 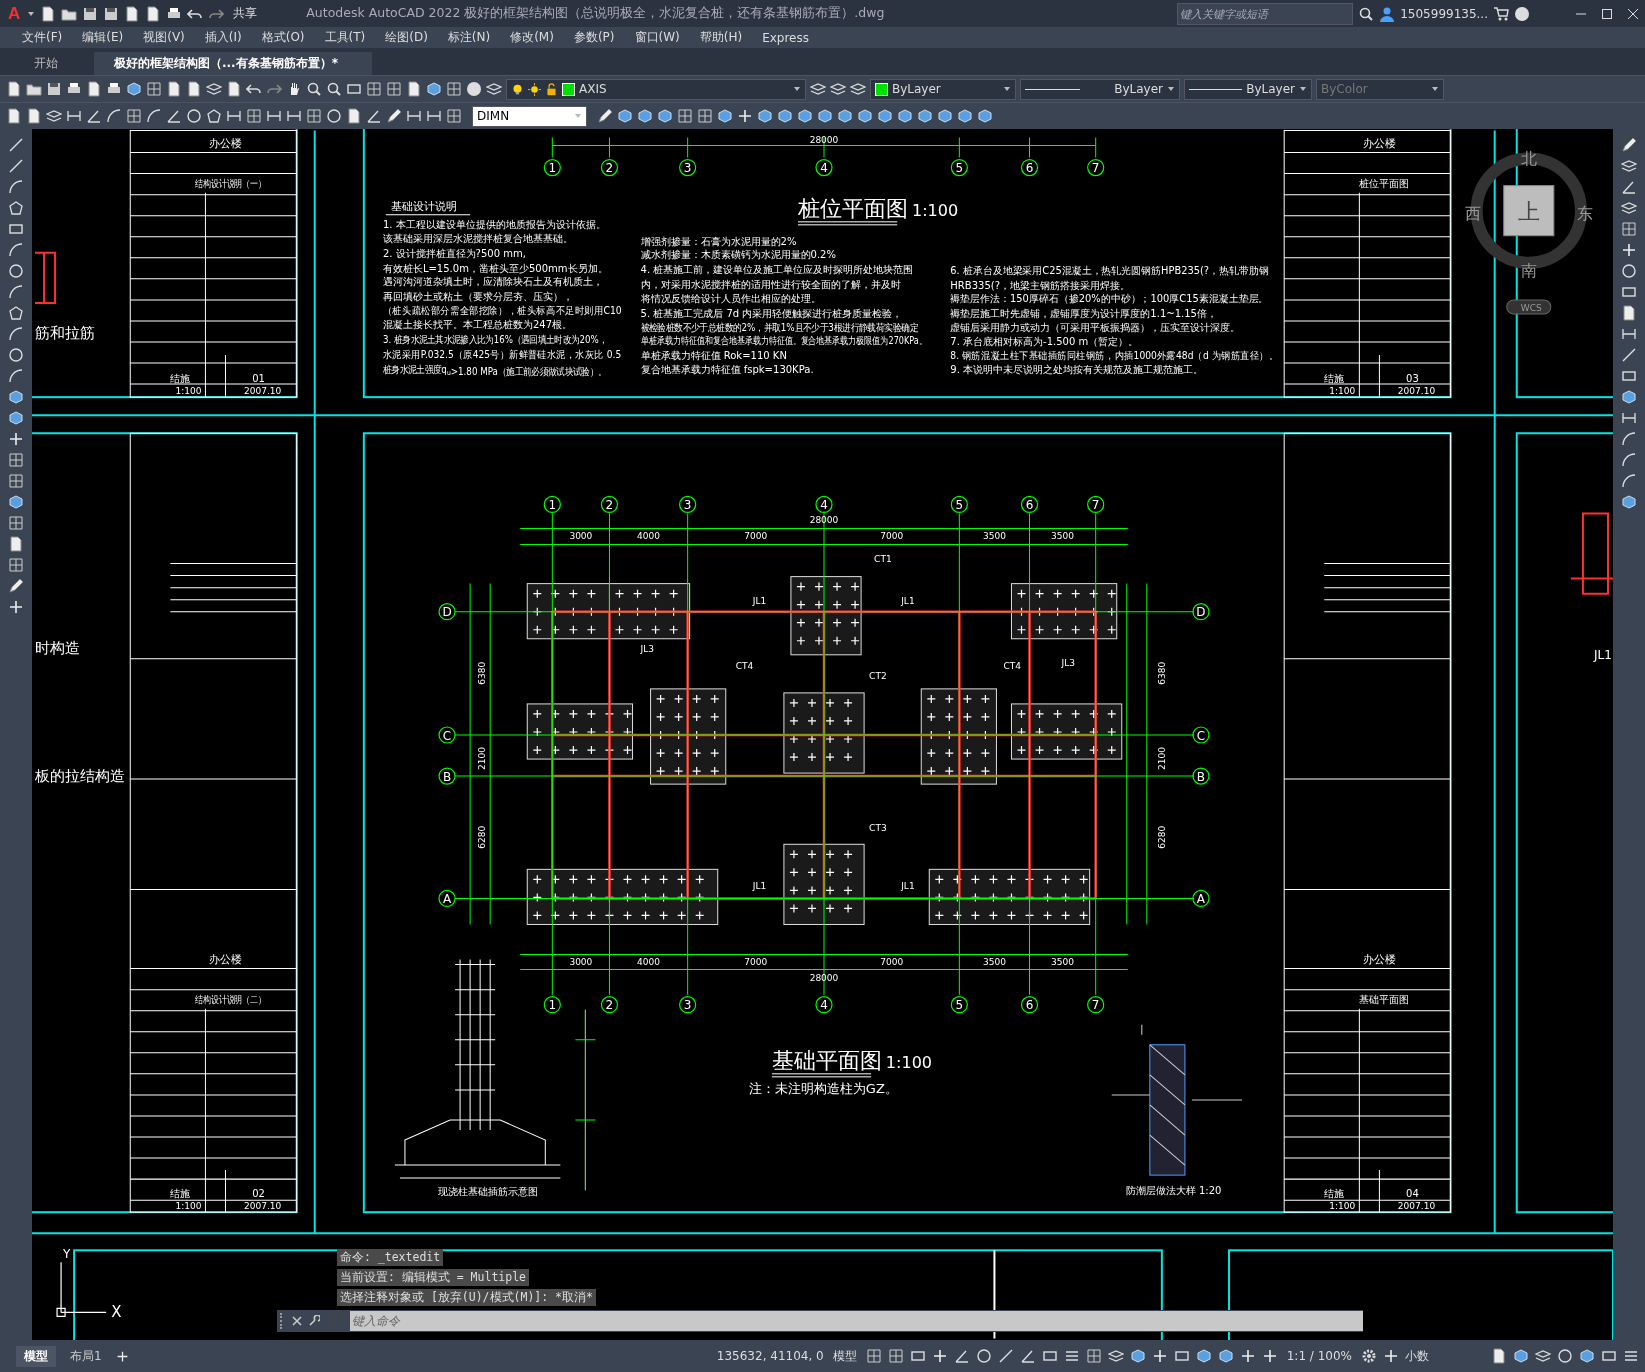 I want to click on wrench-icon, so click(x=314, y=1321).